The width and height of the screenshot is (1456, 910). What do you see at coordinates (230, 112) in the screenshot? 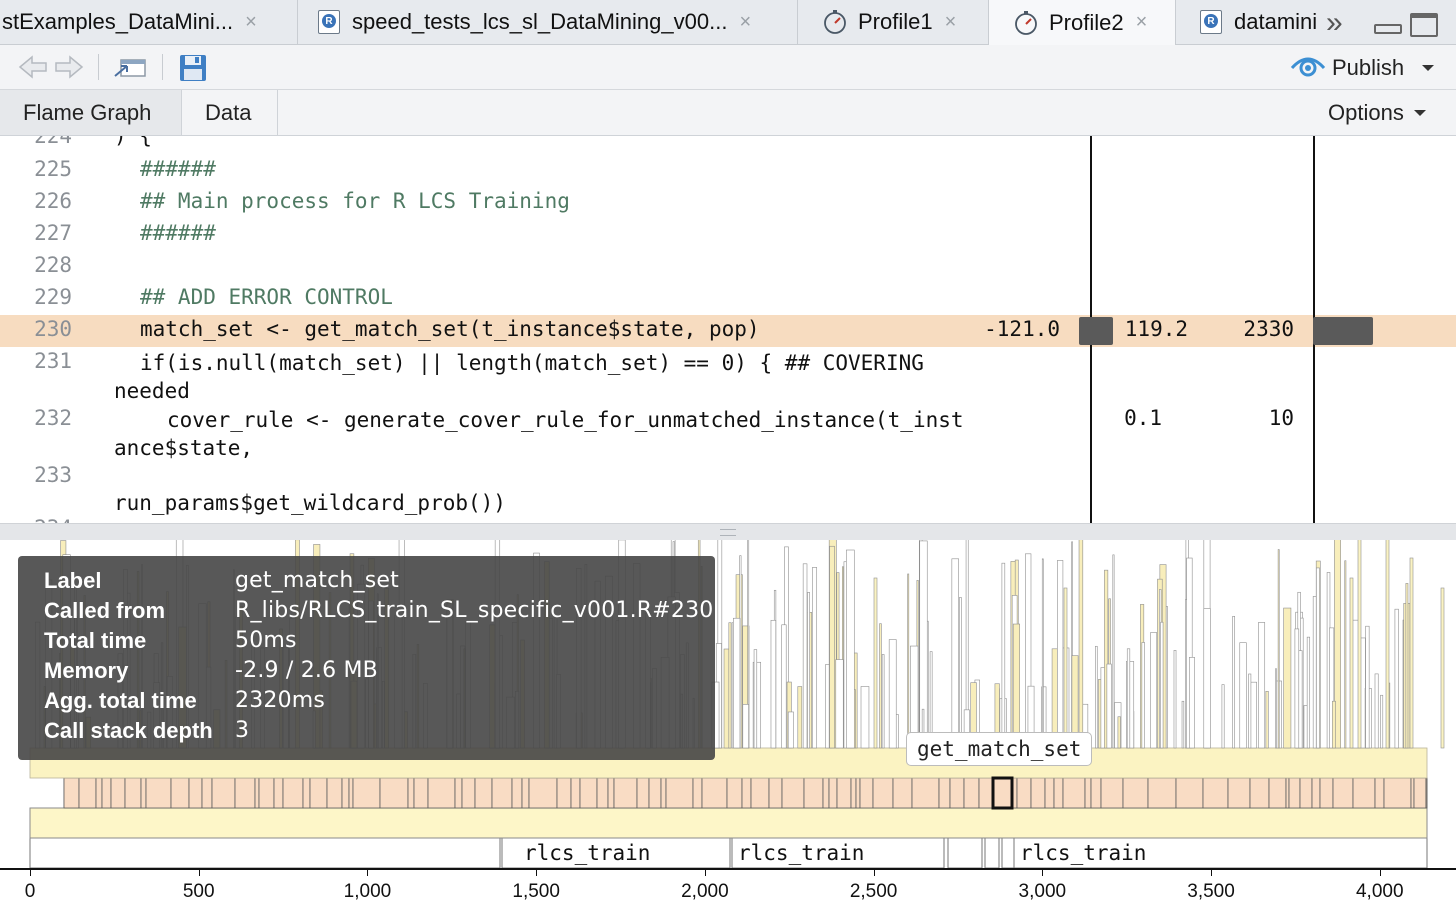
I see `tab-data: Data` at bounding box center [230, 112].